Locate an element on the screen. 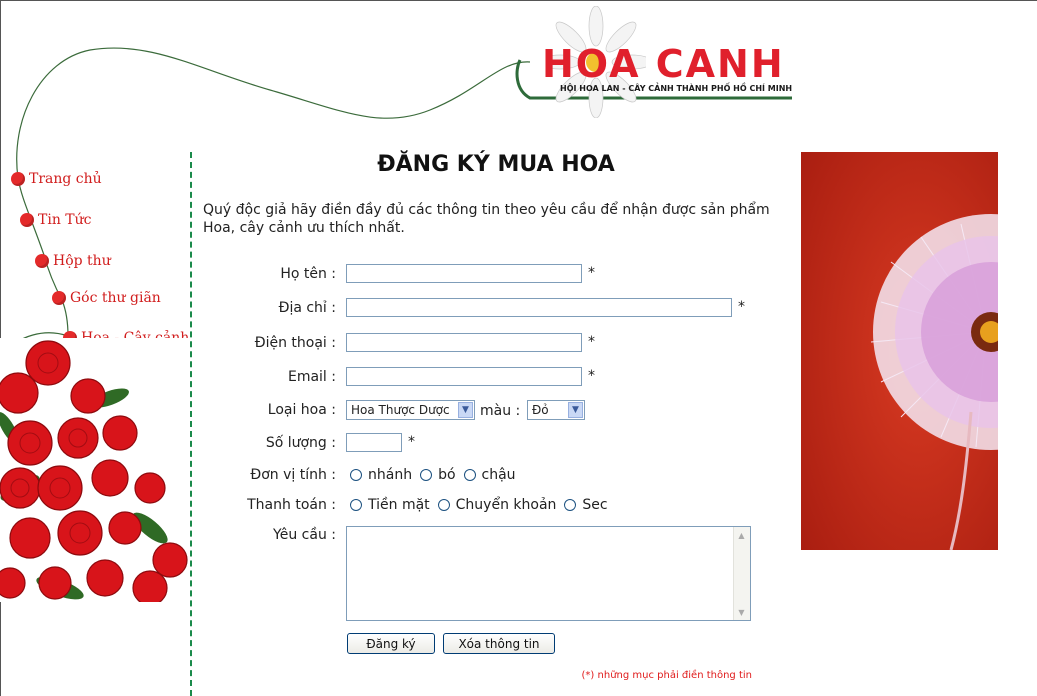  unit-radio-branch is located at coordinates (356, 475).